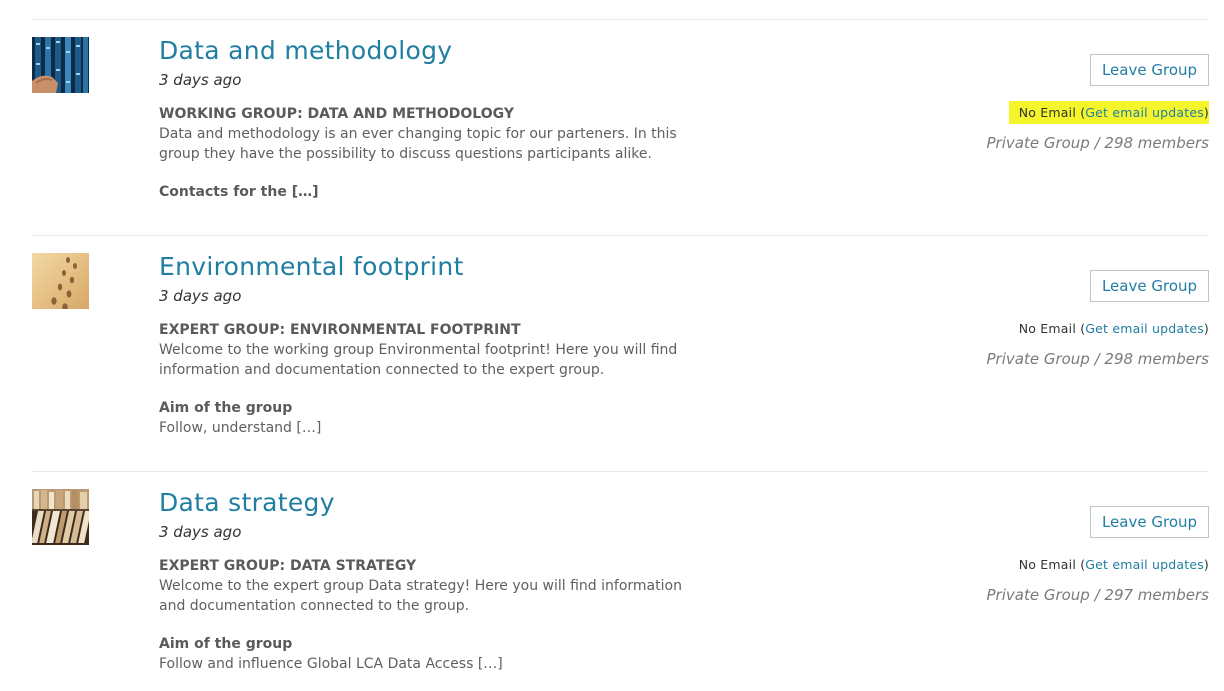 This screenshot has height=691, width=1224. What do you see at coordinates (1098, 595) in the screenshot?
I see `group-meta: Private Group / 297 members` at bounding box center [1098, 595].